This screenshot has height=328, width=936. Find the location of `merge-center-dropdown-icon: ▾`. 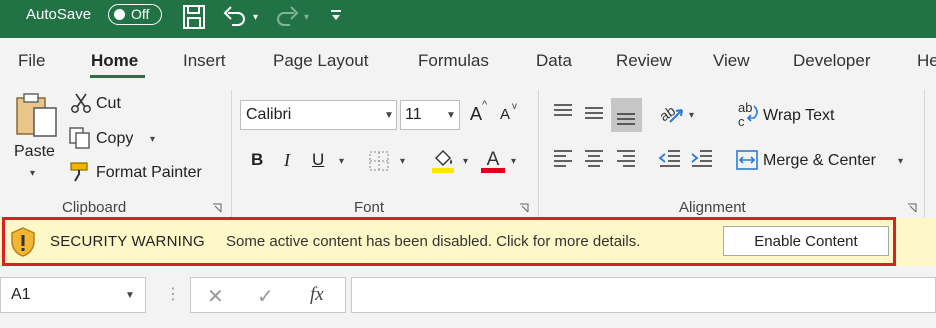

merge-center-dropdown-icon: ▾ is located at coordinates (900, 161).